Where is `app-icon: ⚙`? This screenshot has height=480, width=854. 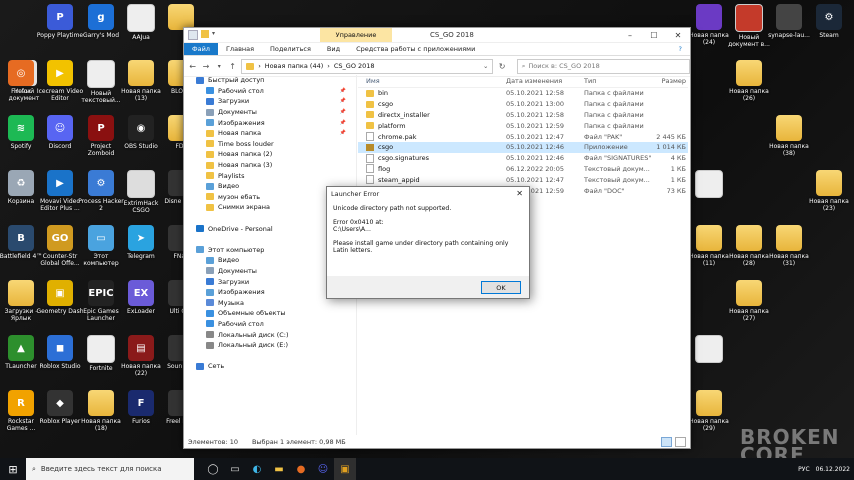 app-icon: ⚙ is located at coordinates (829, 17).